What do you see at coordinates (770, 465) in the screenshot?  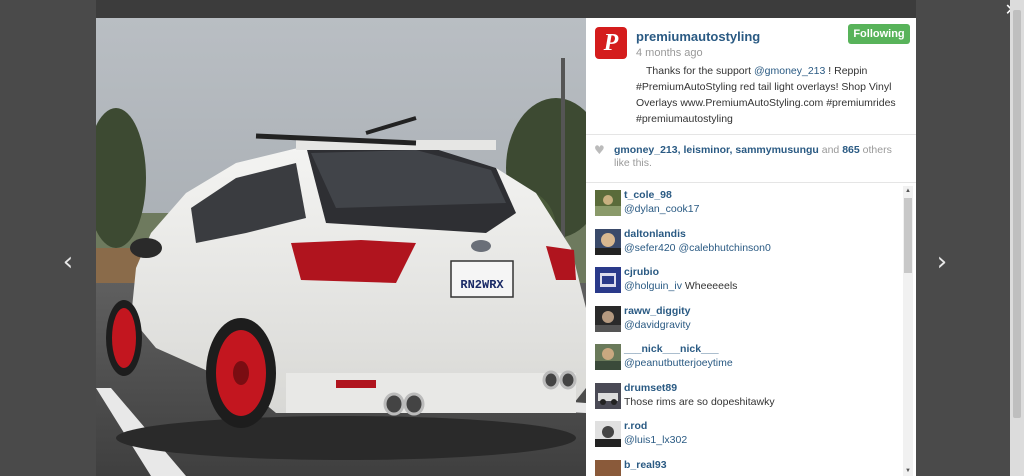 I see `comment-username: b_real93` at bounding box center [770, 465].